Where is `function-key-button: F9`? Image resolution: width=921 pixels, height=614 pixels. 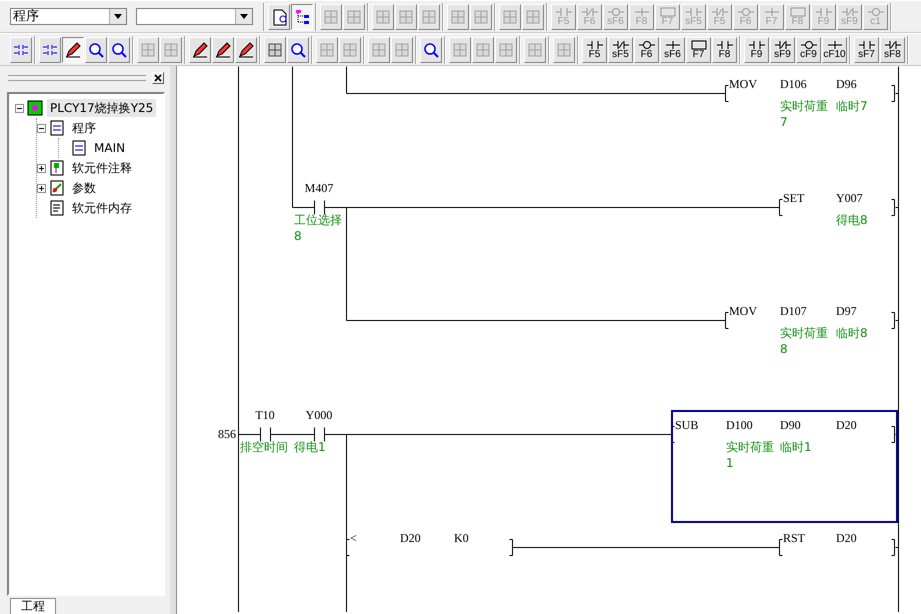
function-key-button: F9 is located at coordinates (756, 49).